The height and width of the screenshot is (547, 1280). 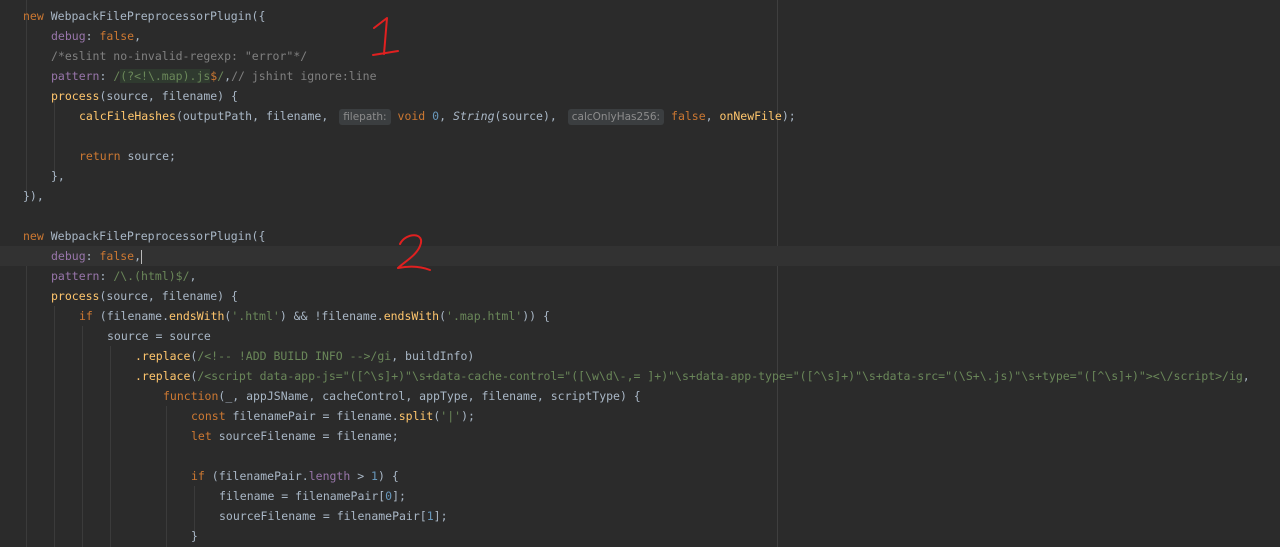 What do you see at coordinates (323, 516) in the screenshot?
I see `expression: sourceFilename = filenamePair[` at bounding box center [323, 516].